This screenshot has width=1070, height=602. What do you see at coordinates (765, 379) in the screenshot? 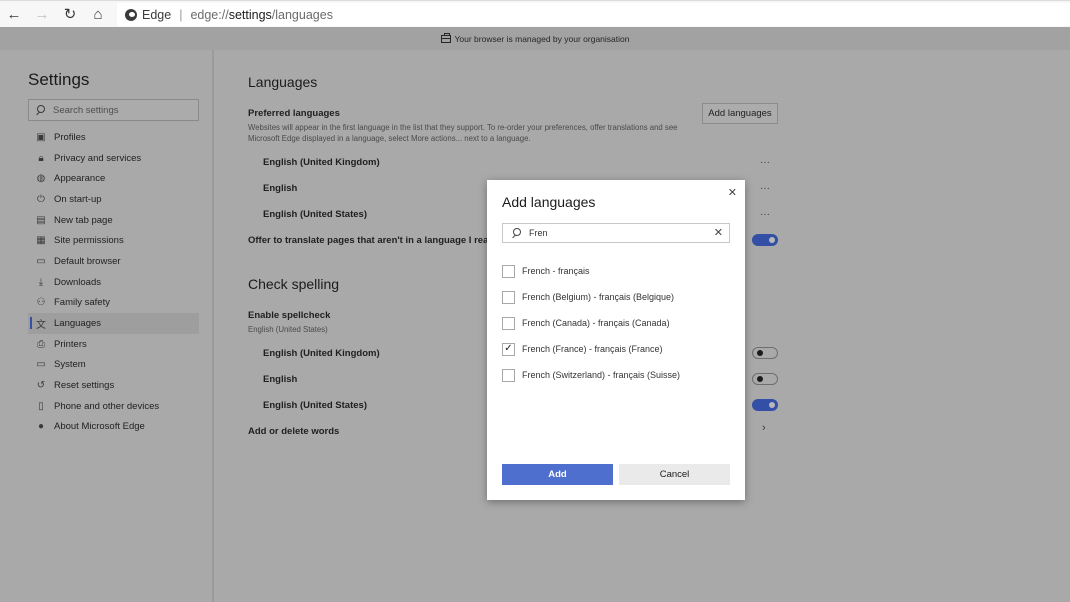
I see `spellcheck-toggle-en` at bounding box center [765, 379].